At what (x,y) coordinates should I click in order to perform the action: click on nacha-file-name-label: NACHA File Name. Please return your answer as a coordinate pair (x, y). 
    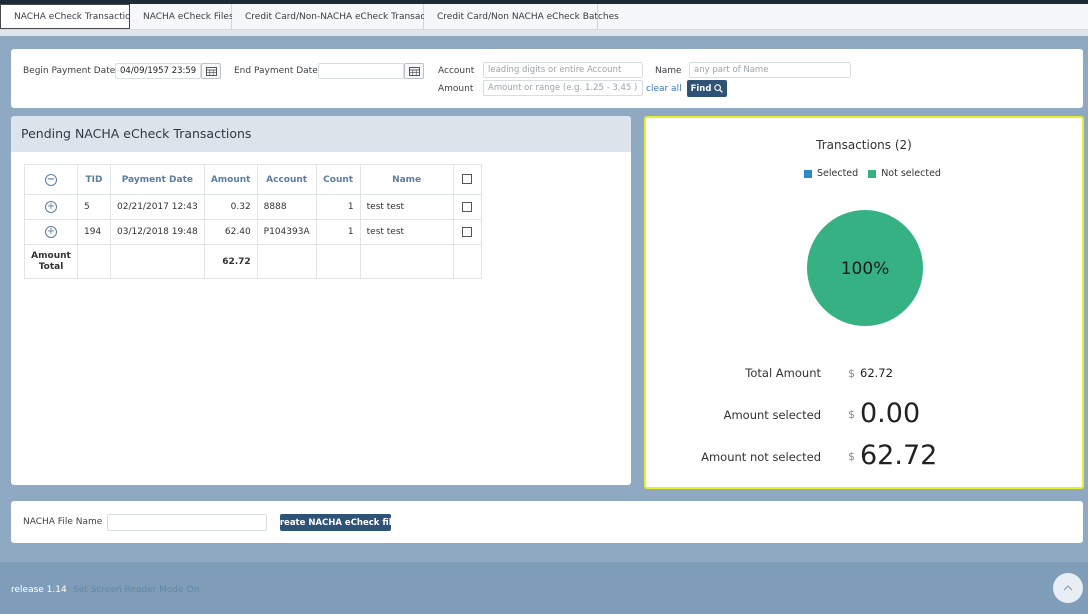
    Looking at the image, I should click on (63, 522).